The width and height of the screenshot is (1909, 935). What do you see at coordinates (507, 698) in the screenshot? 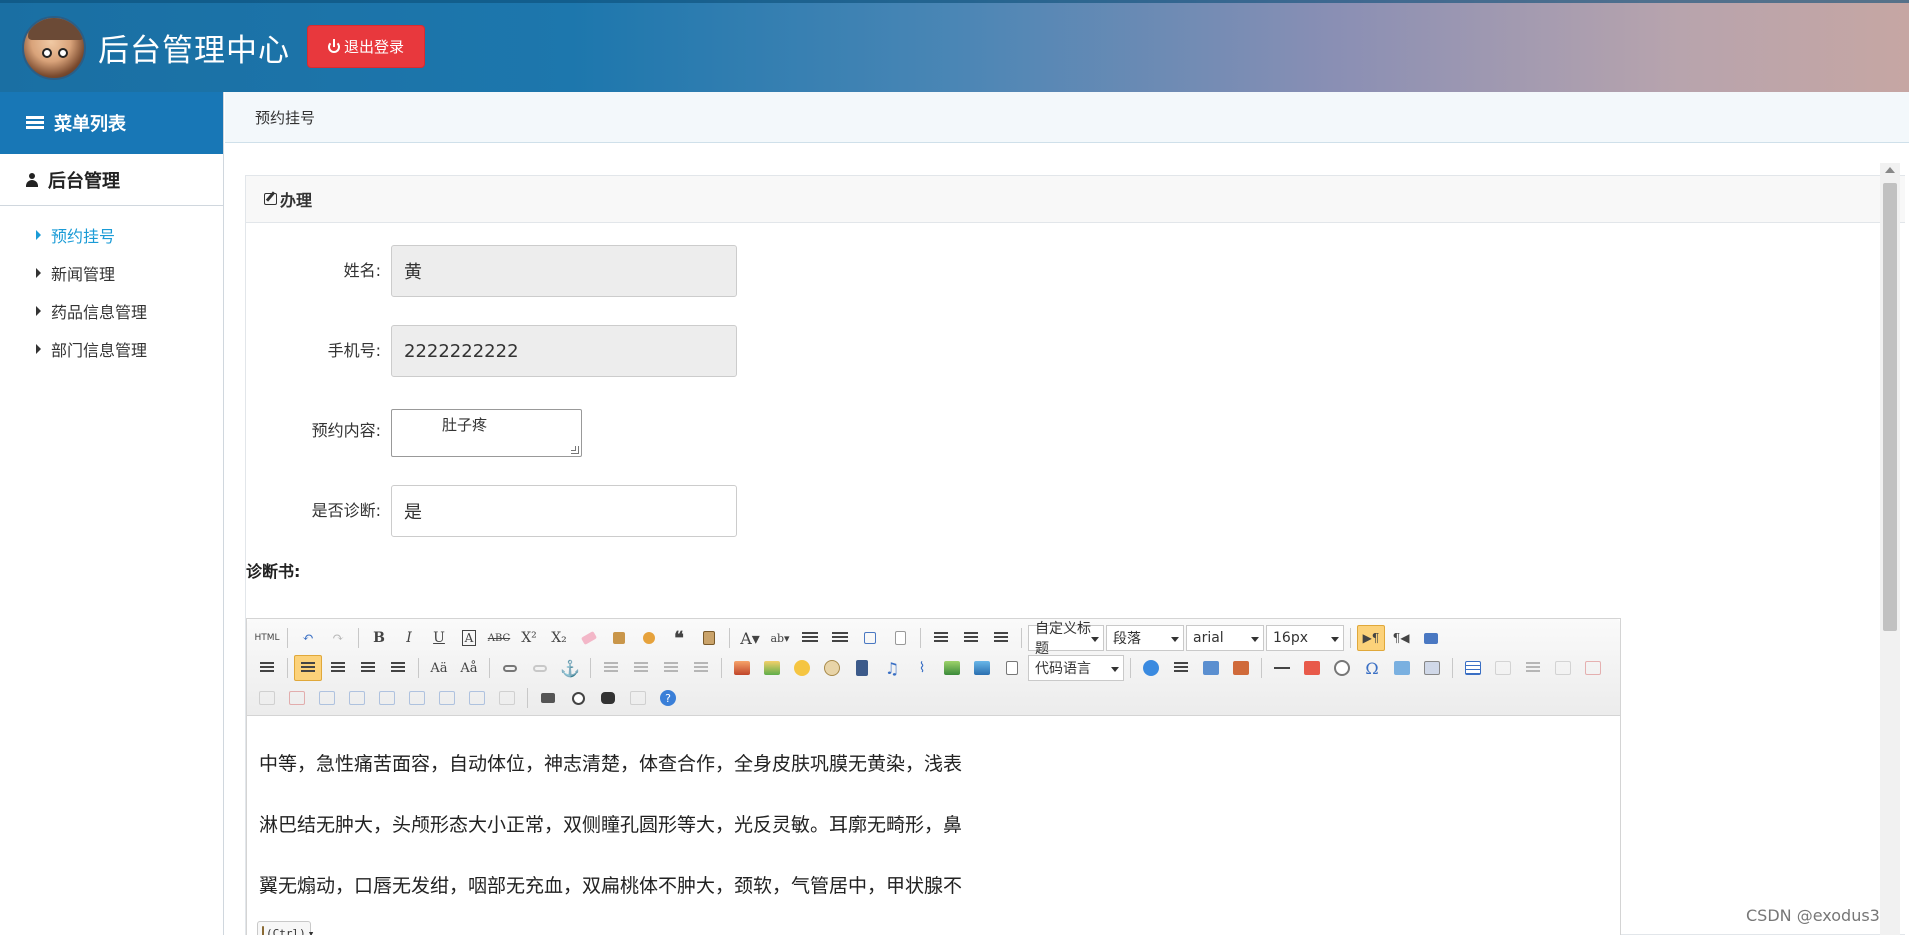
I see `chart-icon` at bounding box center [507, 698].